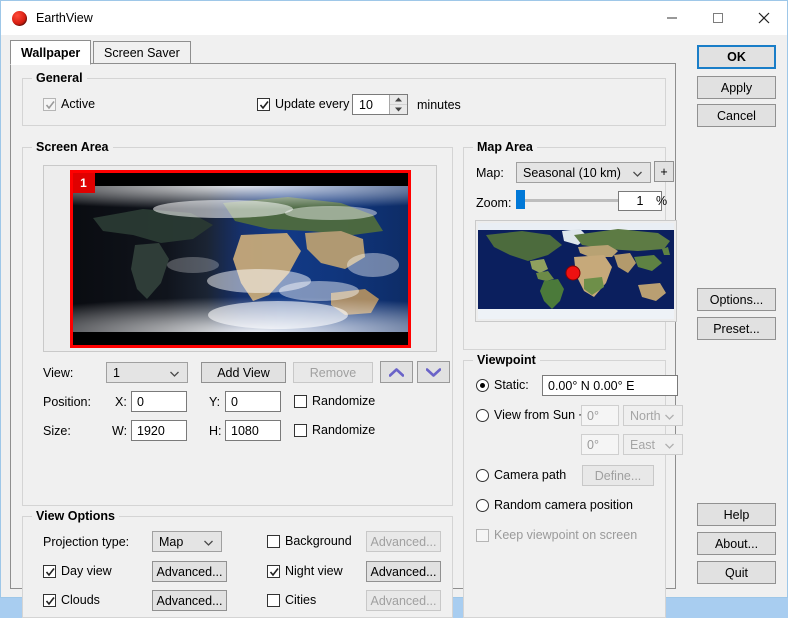  What do you see at coordinates (521, 475) in the screenshot?
I see `viewpoint-camera-path-radio: Camera path` at bounding box center [521, 475].